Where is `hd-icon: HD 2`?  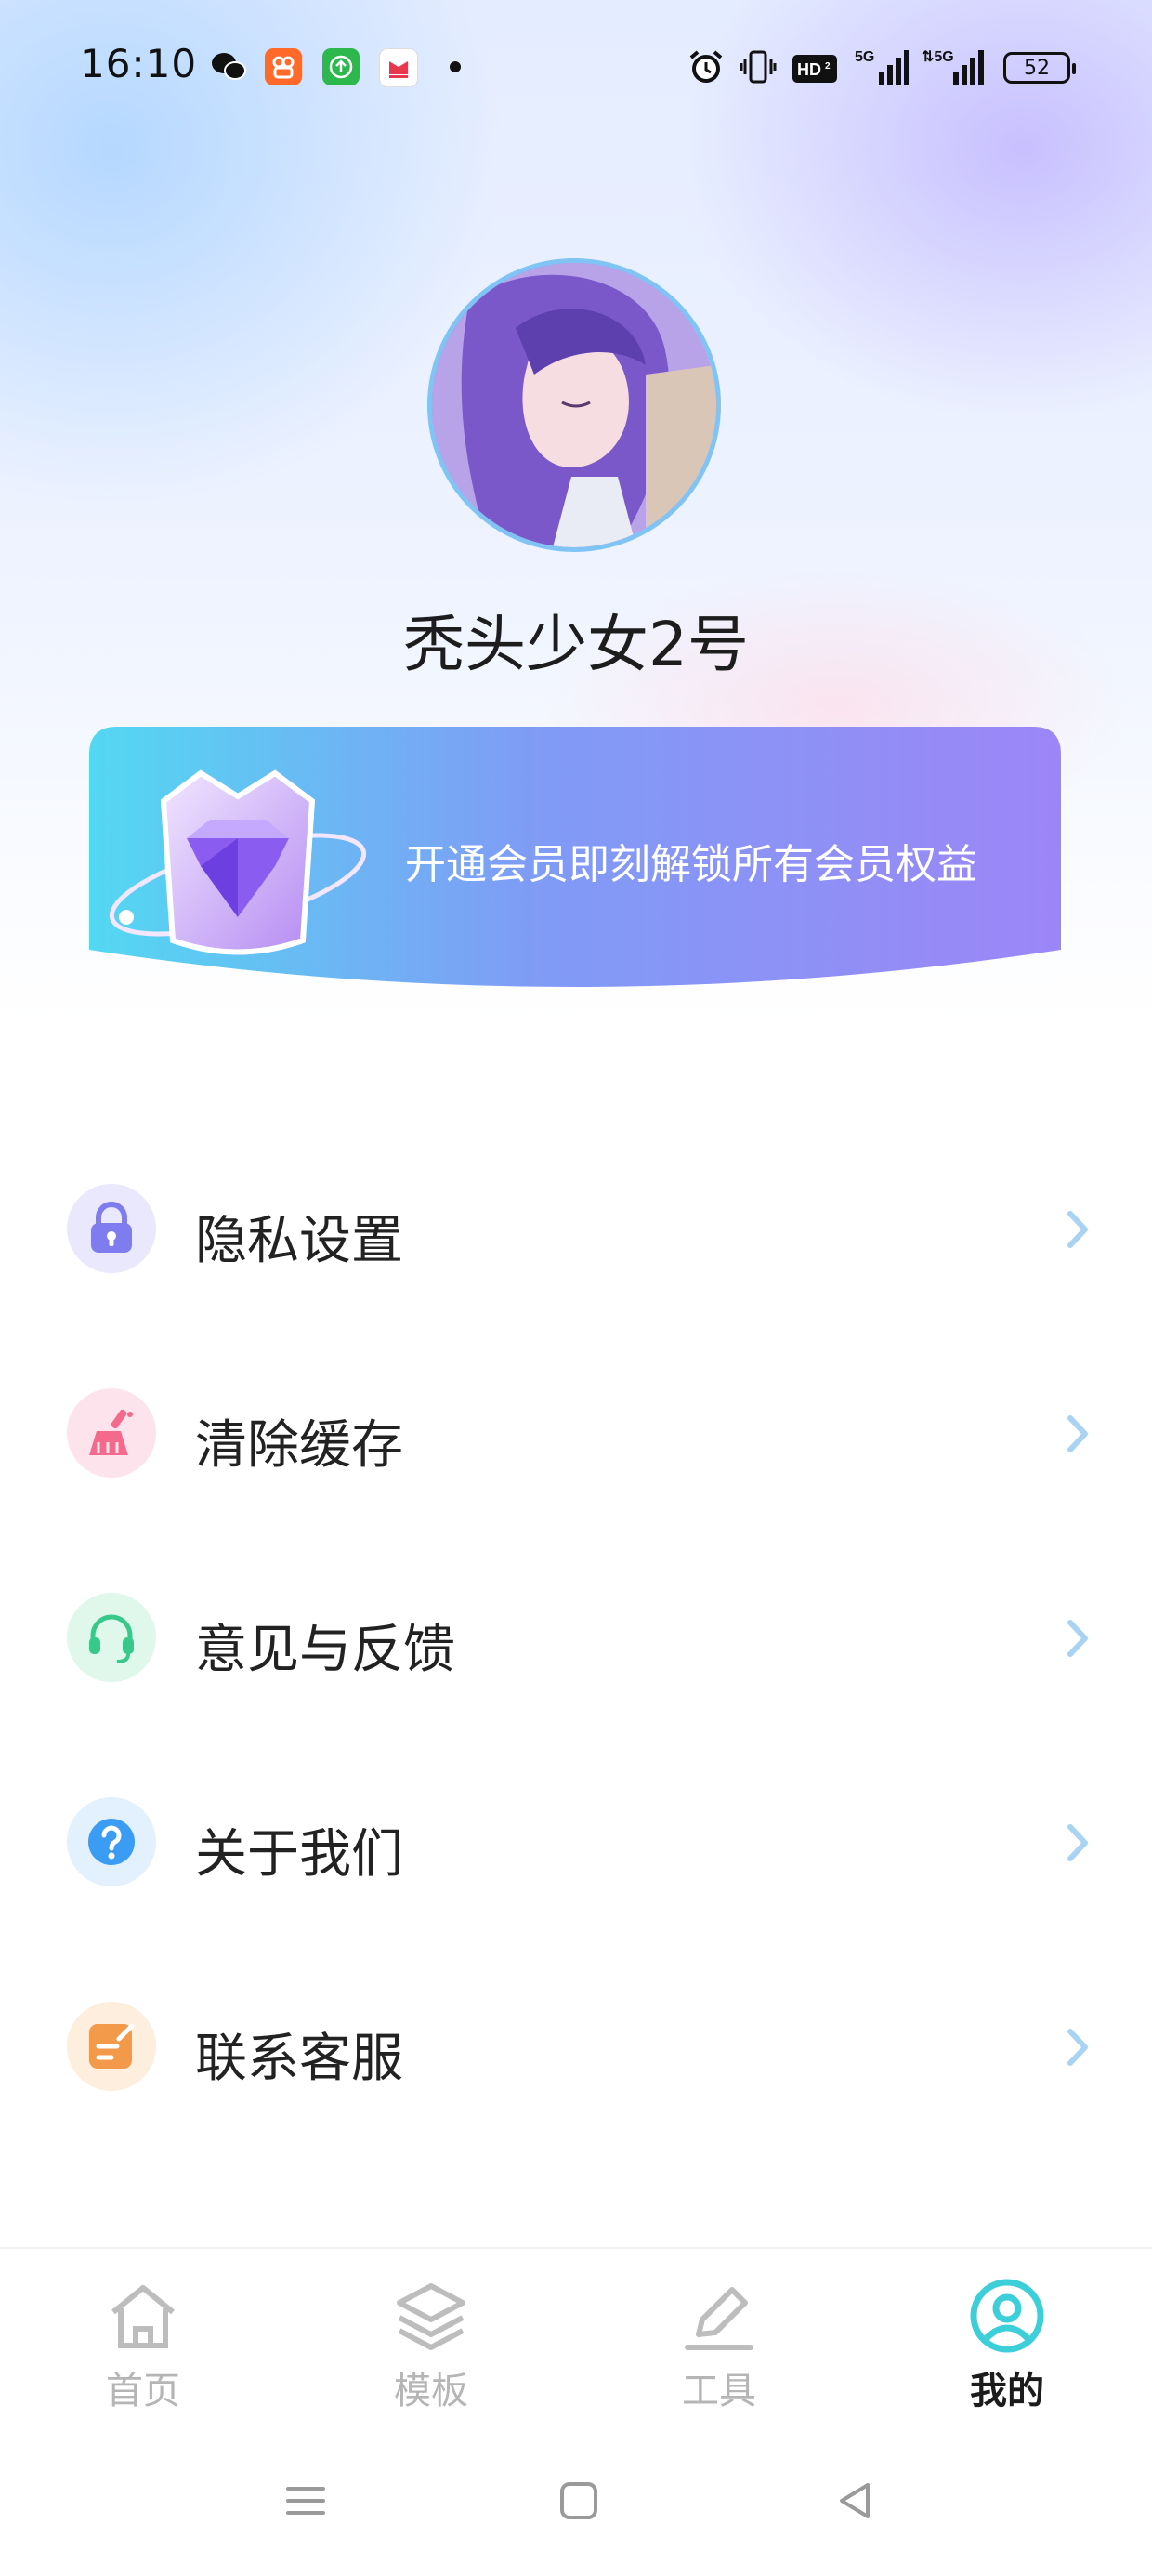 hd-icon: HD 2 is located at coordinates (815, 75).